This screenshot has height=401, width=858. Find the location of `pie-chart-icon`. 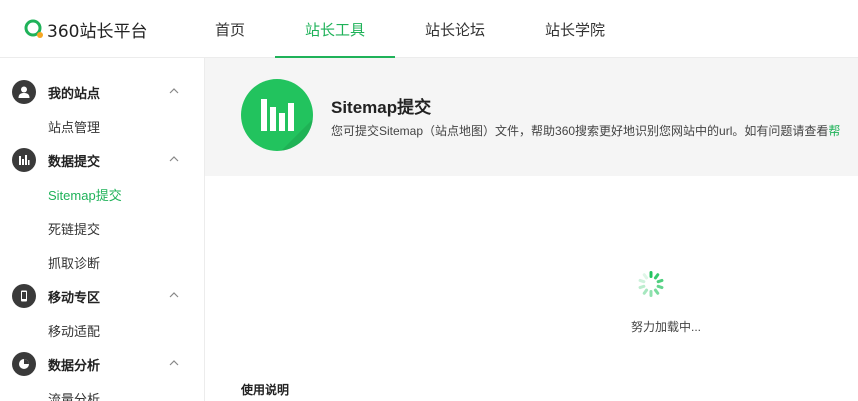

pie-chart-icon is located at coordinates (24, 364).